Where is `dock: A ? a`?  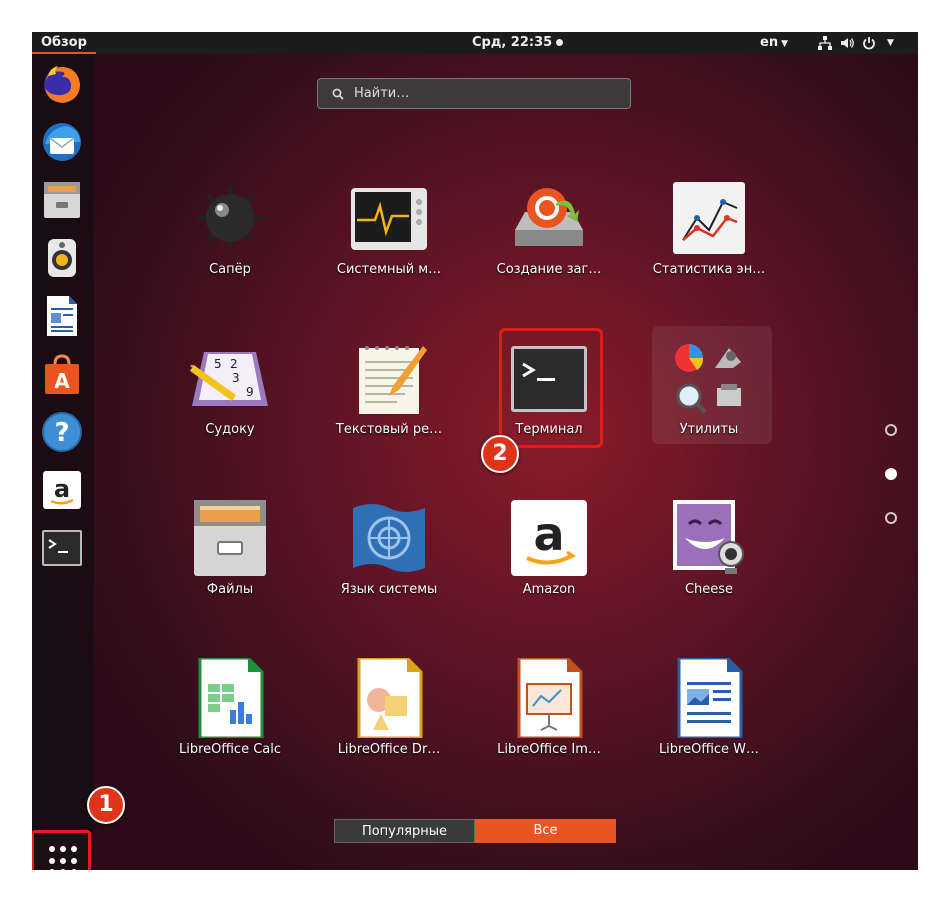 dock: A ? a is located at coordinates (63, 462).